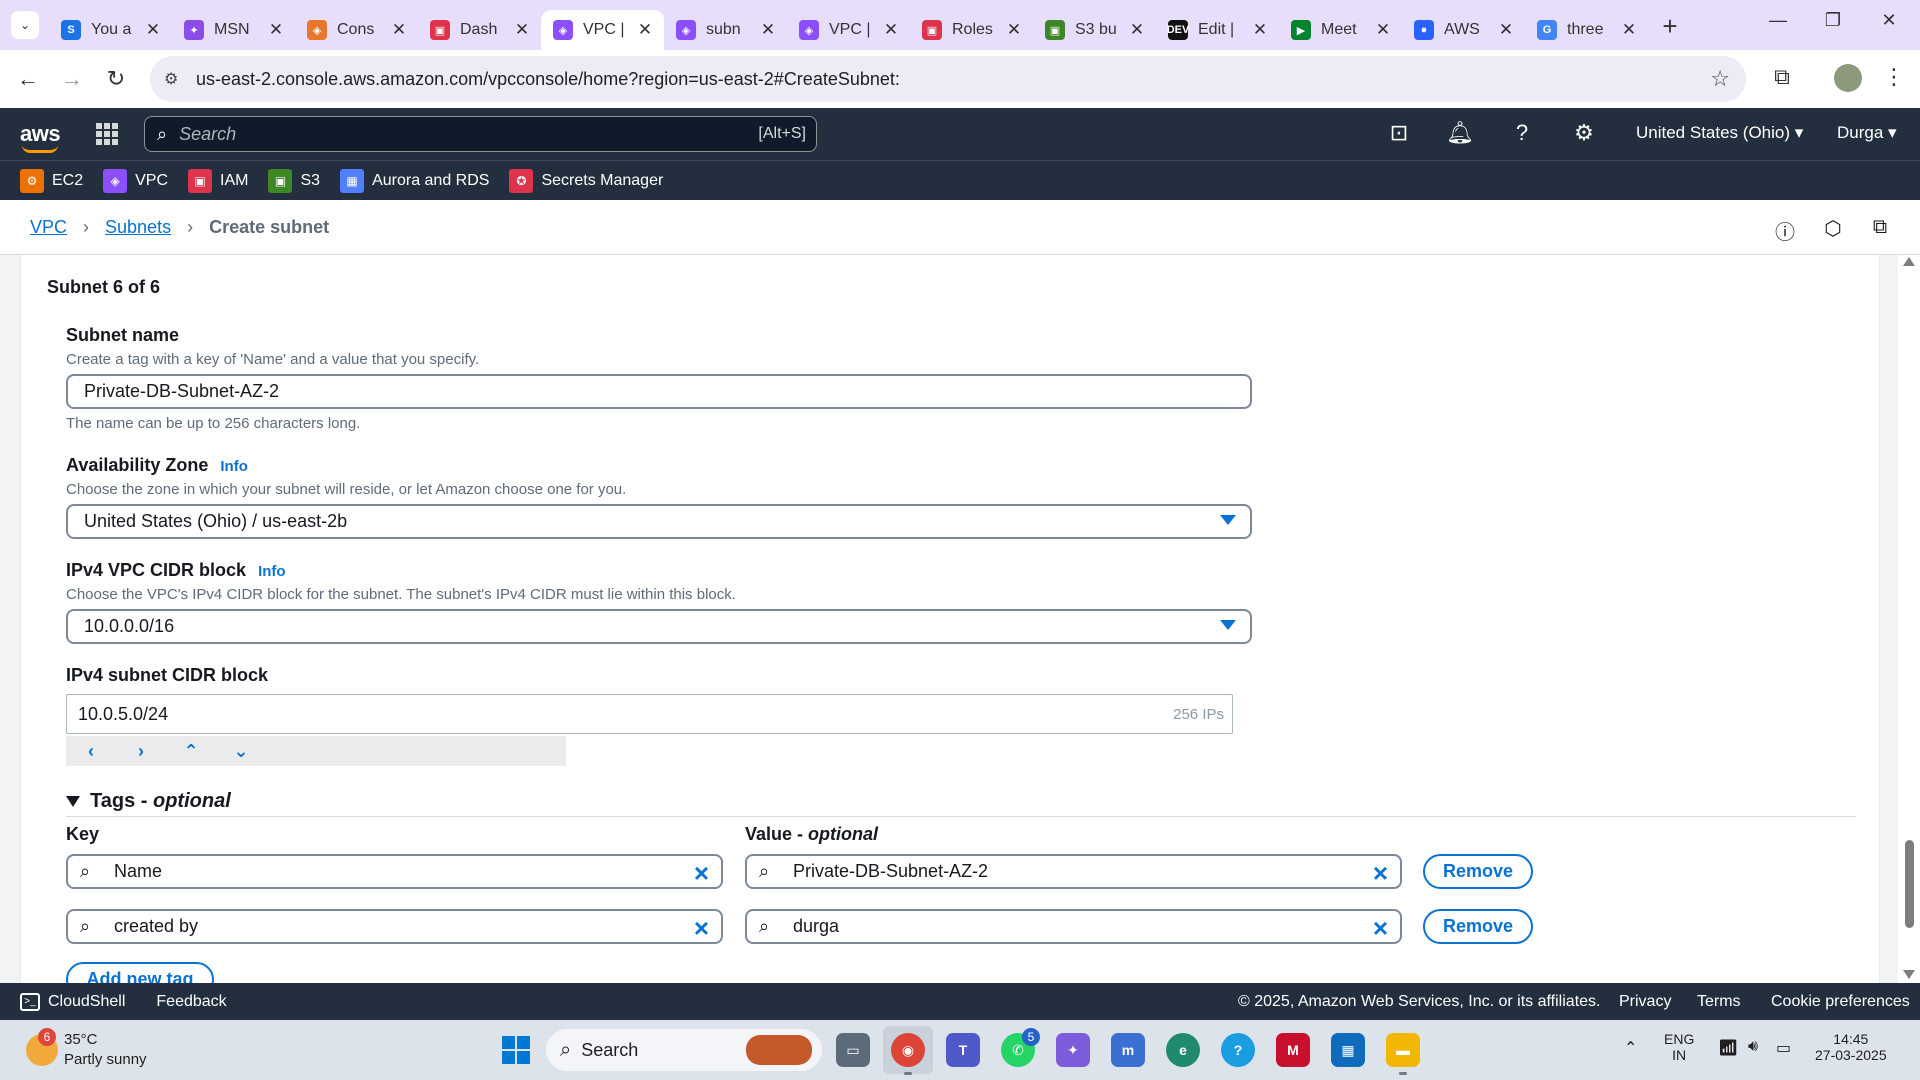  I want to click on language-indicator: ENG IN, so click(1679, 1047).